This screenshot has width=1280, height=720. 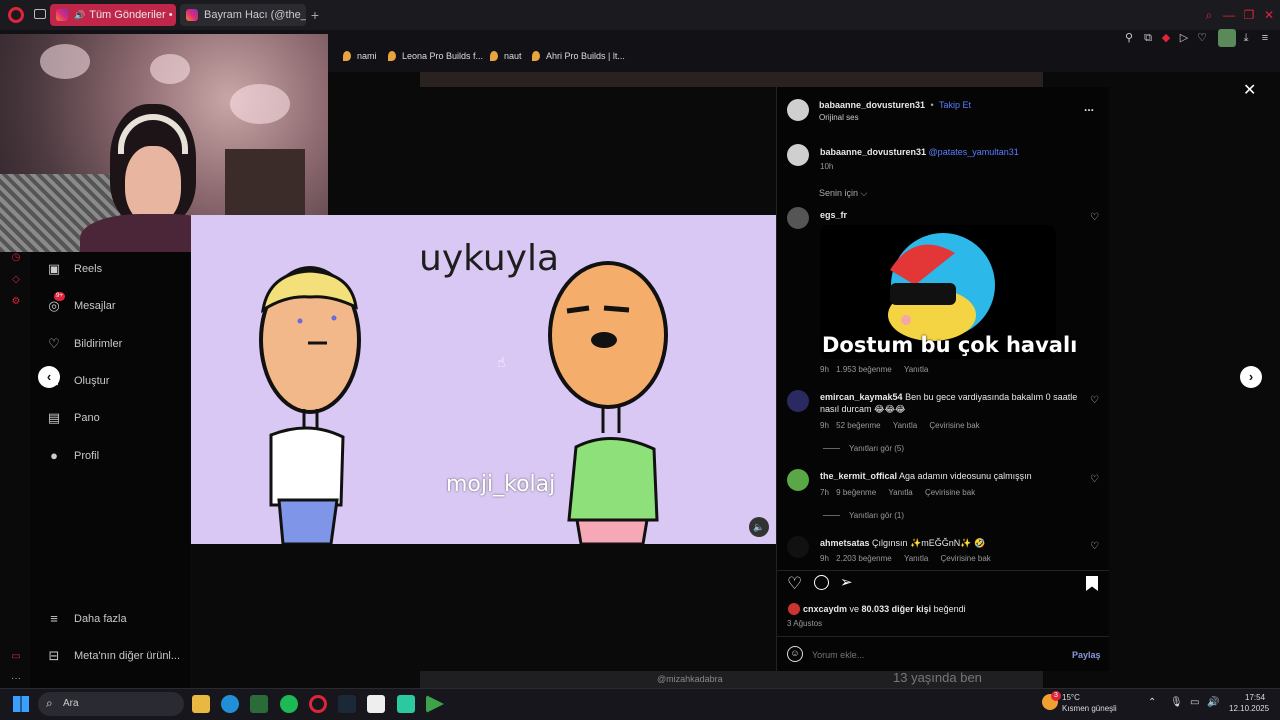 What do you see at coordinates (1129, 38) in the screenshot?
I see `pin-icon: ⚲` at bounding box center [1129, 38].